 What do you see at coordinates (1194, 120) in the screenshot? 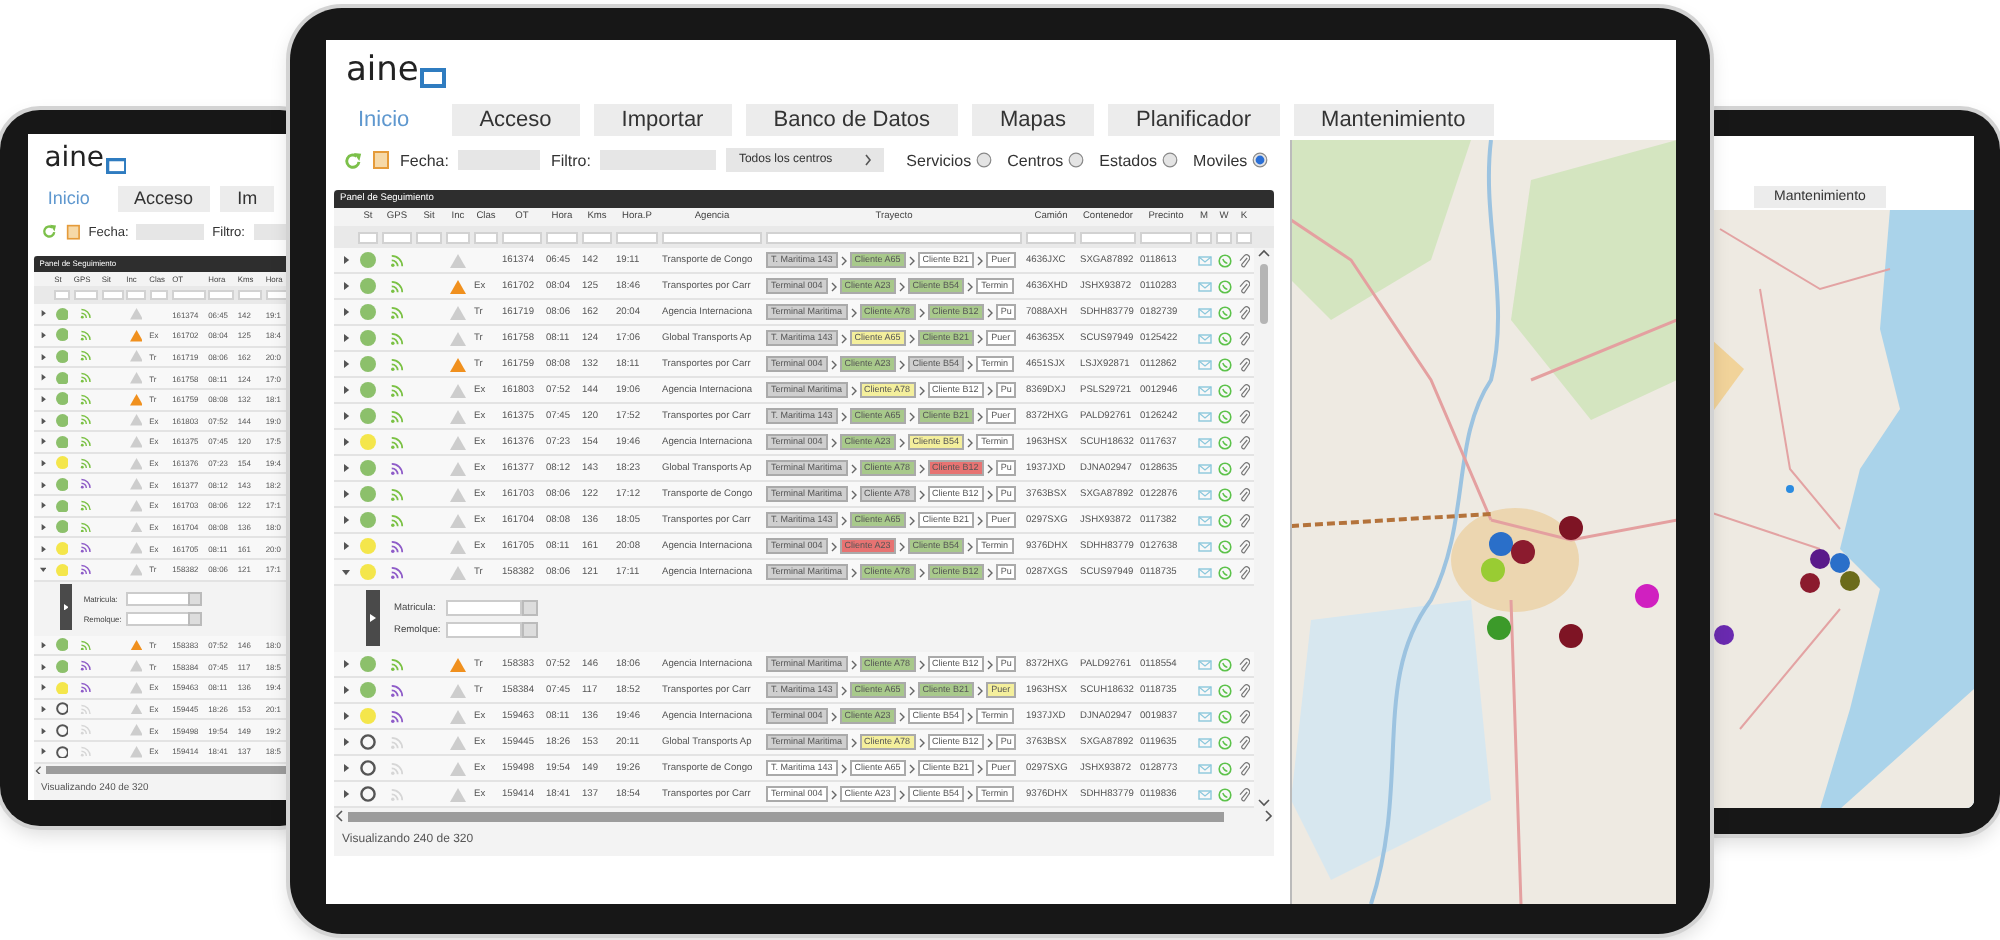
I see `tab: Planificador` at bounding box center [1194, 120].